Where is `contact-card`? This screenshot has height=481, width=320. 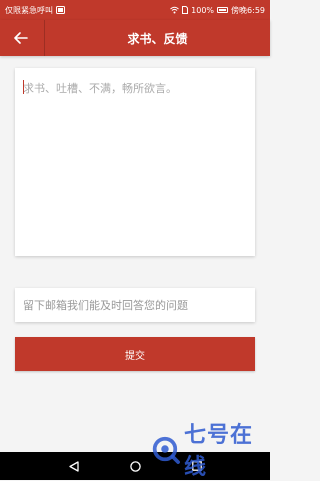 contact-card is located at coordinates (135, 305).